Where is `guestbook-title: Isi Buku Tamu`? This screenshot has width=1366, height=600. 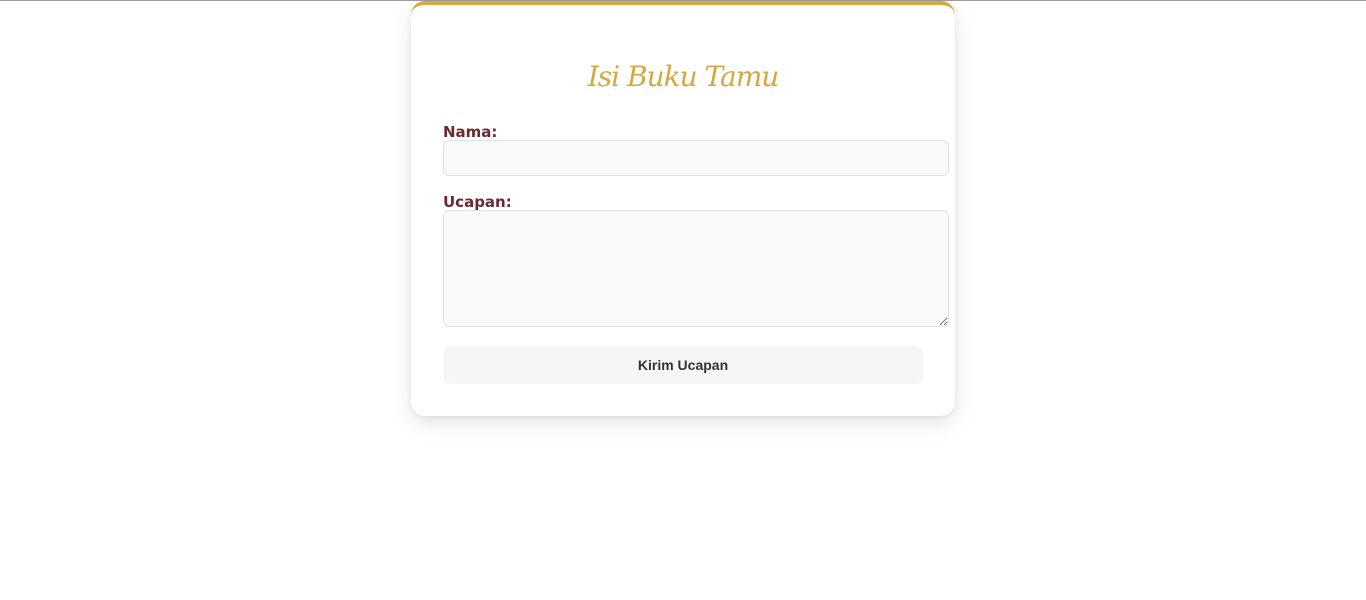
guestbook-title: Isi Buku Tamu is located at coordinates (683, 76).